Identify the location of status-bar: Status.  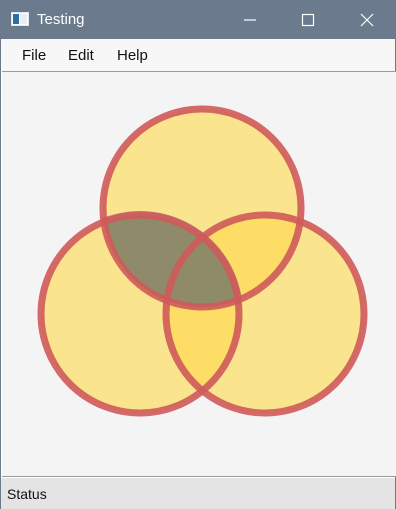
(198, 493).